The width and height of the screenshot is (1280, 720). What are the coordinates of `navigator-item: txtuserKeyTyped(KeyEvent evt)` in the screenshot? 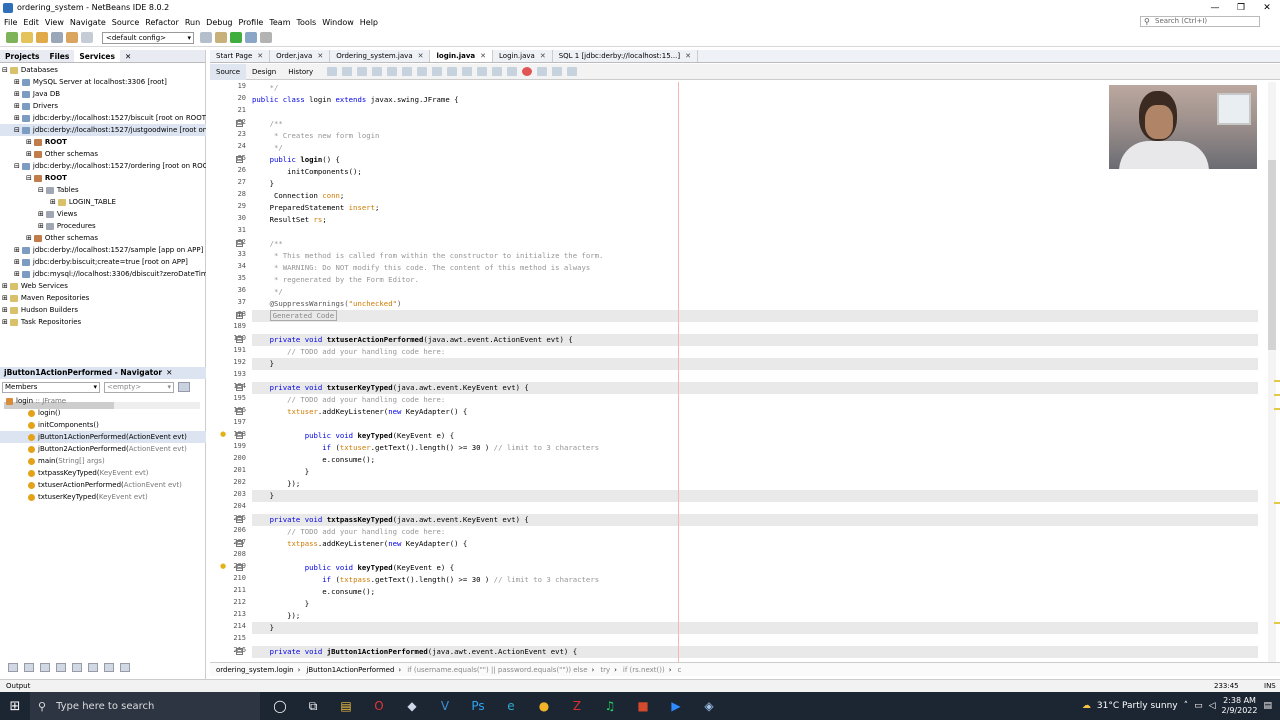 It's located at (103, 497).